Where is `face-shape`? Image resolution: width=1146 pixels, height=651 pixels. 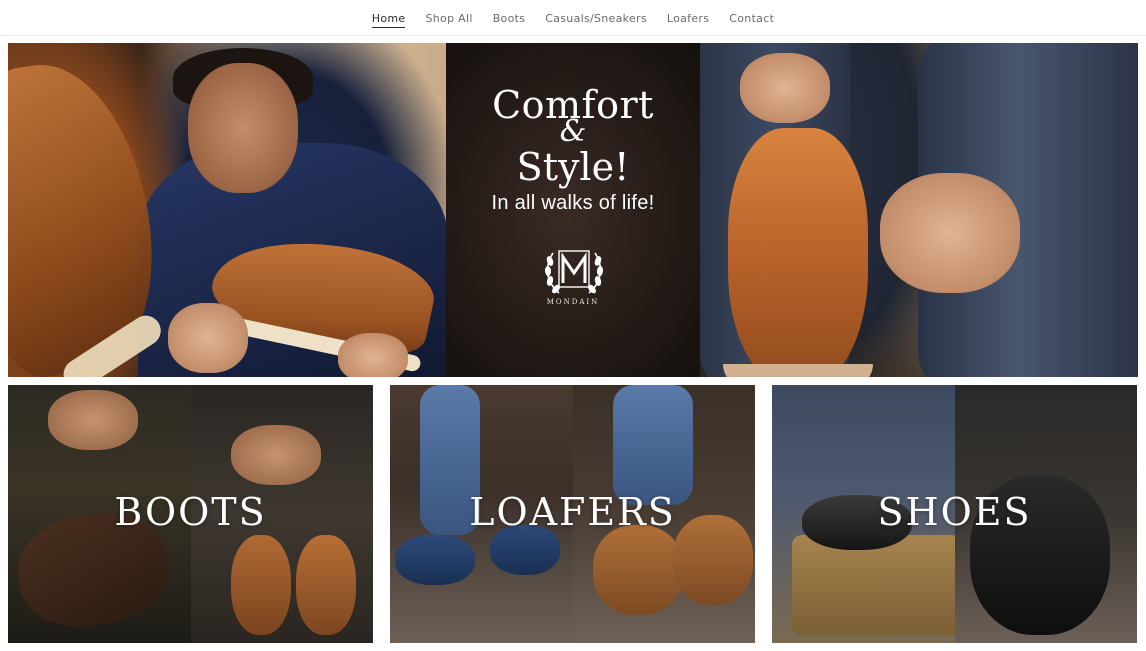
face-shape is located at coordinates (243, 128).